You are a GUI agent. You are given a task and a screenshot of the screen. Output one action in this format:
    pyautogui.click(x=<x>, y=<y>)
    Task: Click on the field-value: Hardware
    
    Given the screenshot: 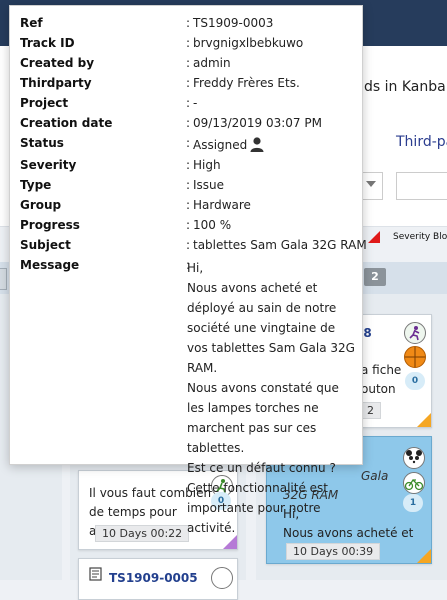 What is the action you would take?
    pyautogui.click(x=222, y=205)
    